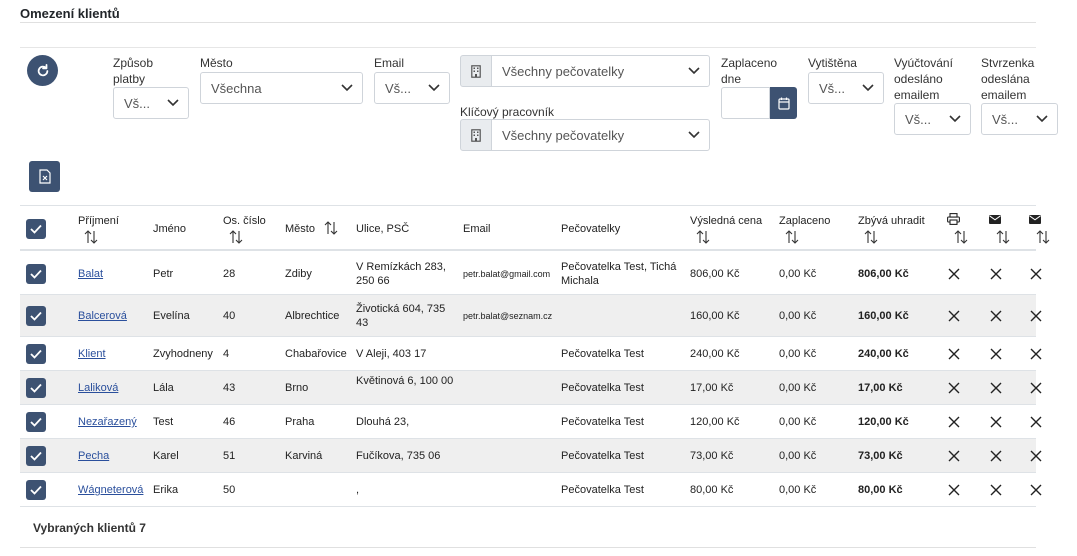 This screenshot has height=556, width=1077. Describe the element at coordinates (89, 528) in the screenshot. I see `selected-count: Vybraných klientů 7` at that location.